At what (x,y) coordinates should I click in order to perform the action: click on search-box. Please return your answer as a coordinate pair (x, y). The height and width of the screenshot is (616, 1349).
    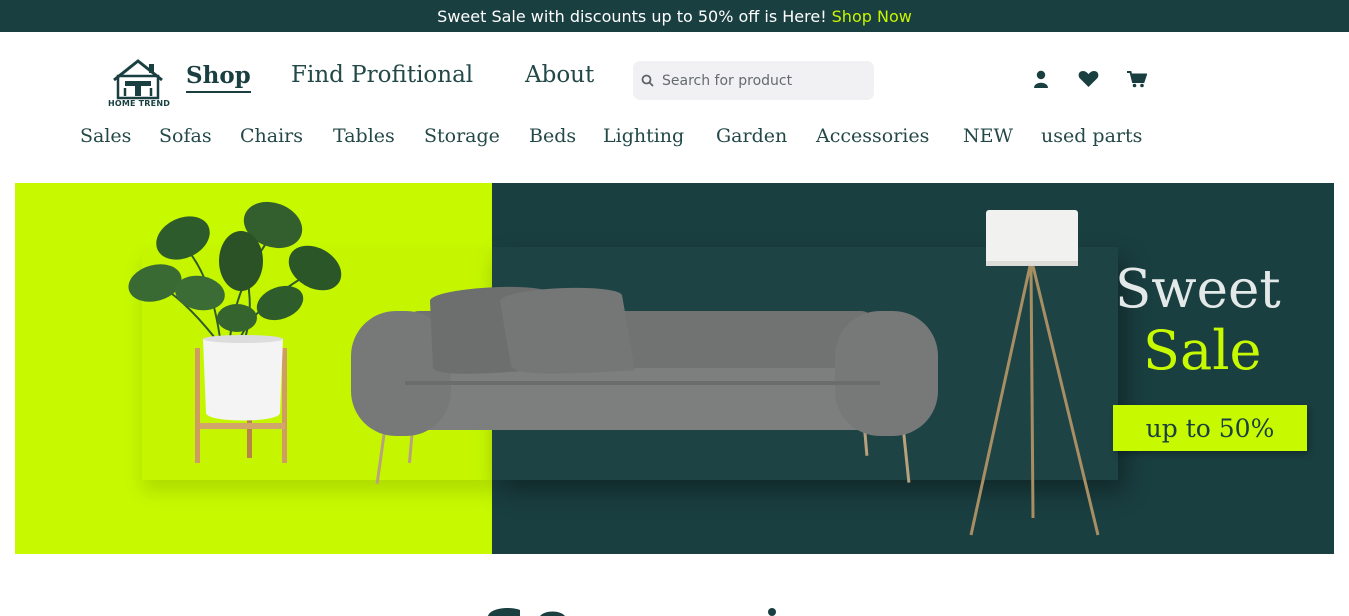
    Looking at the image, I should click on (753, 80).